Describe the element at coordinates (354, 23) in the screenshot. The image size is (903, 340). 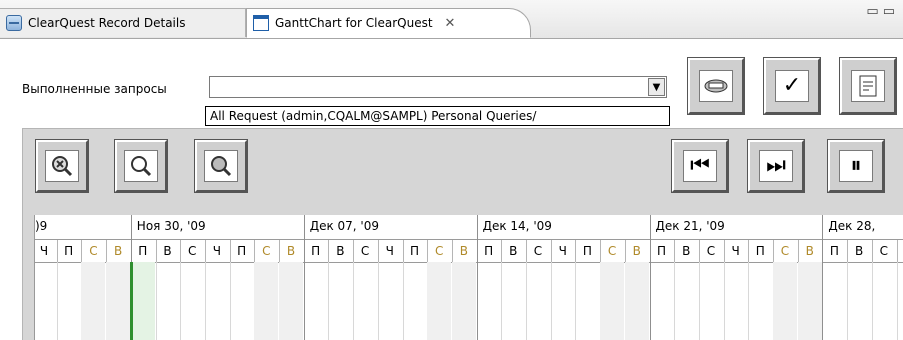
I see `tab-label: GanttChart for ClearQuest` at that location.